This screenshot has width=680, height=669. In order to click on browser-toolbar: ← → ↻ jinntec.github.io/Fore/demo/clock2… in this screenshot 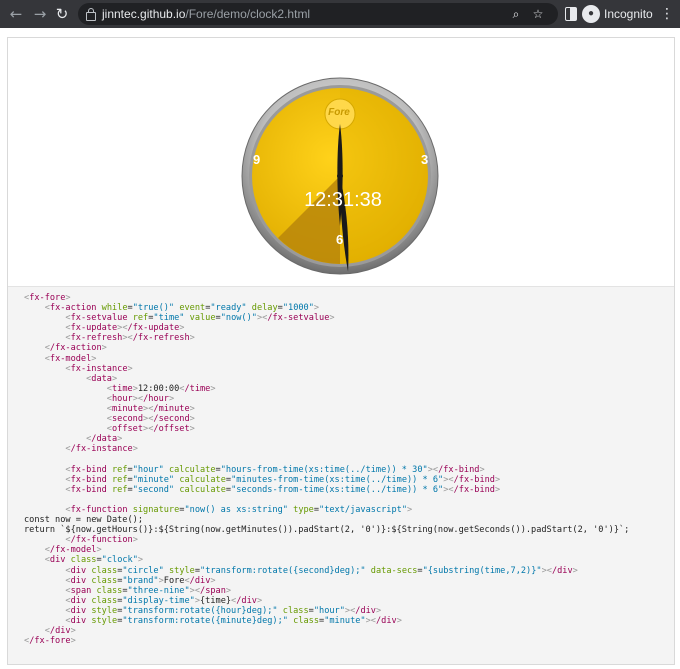, I will do `click(340, 14)`.